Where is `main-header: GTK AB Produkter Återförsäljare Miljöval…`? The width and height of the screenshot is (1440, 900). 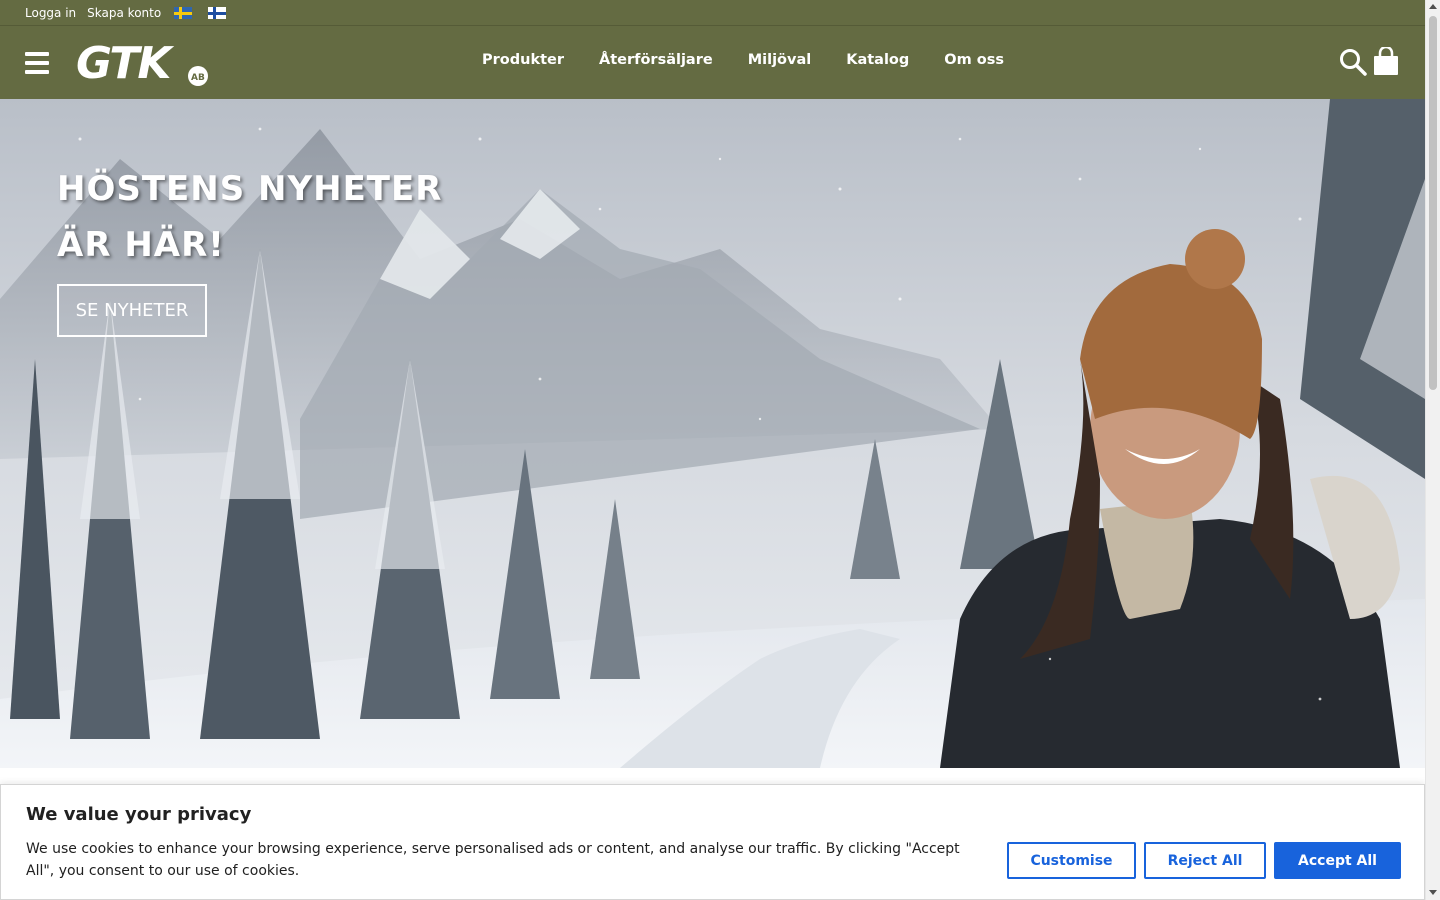 main-header: GTK AB Produkter Återförsäljare Miljöval… is located at coordinates (712, 62).